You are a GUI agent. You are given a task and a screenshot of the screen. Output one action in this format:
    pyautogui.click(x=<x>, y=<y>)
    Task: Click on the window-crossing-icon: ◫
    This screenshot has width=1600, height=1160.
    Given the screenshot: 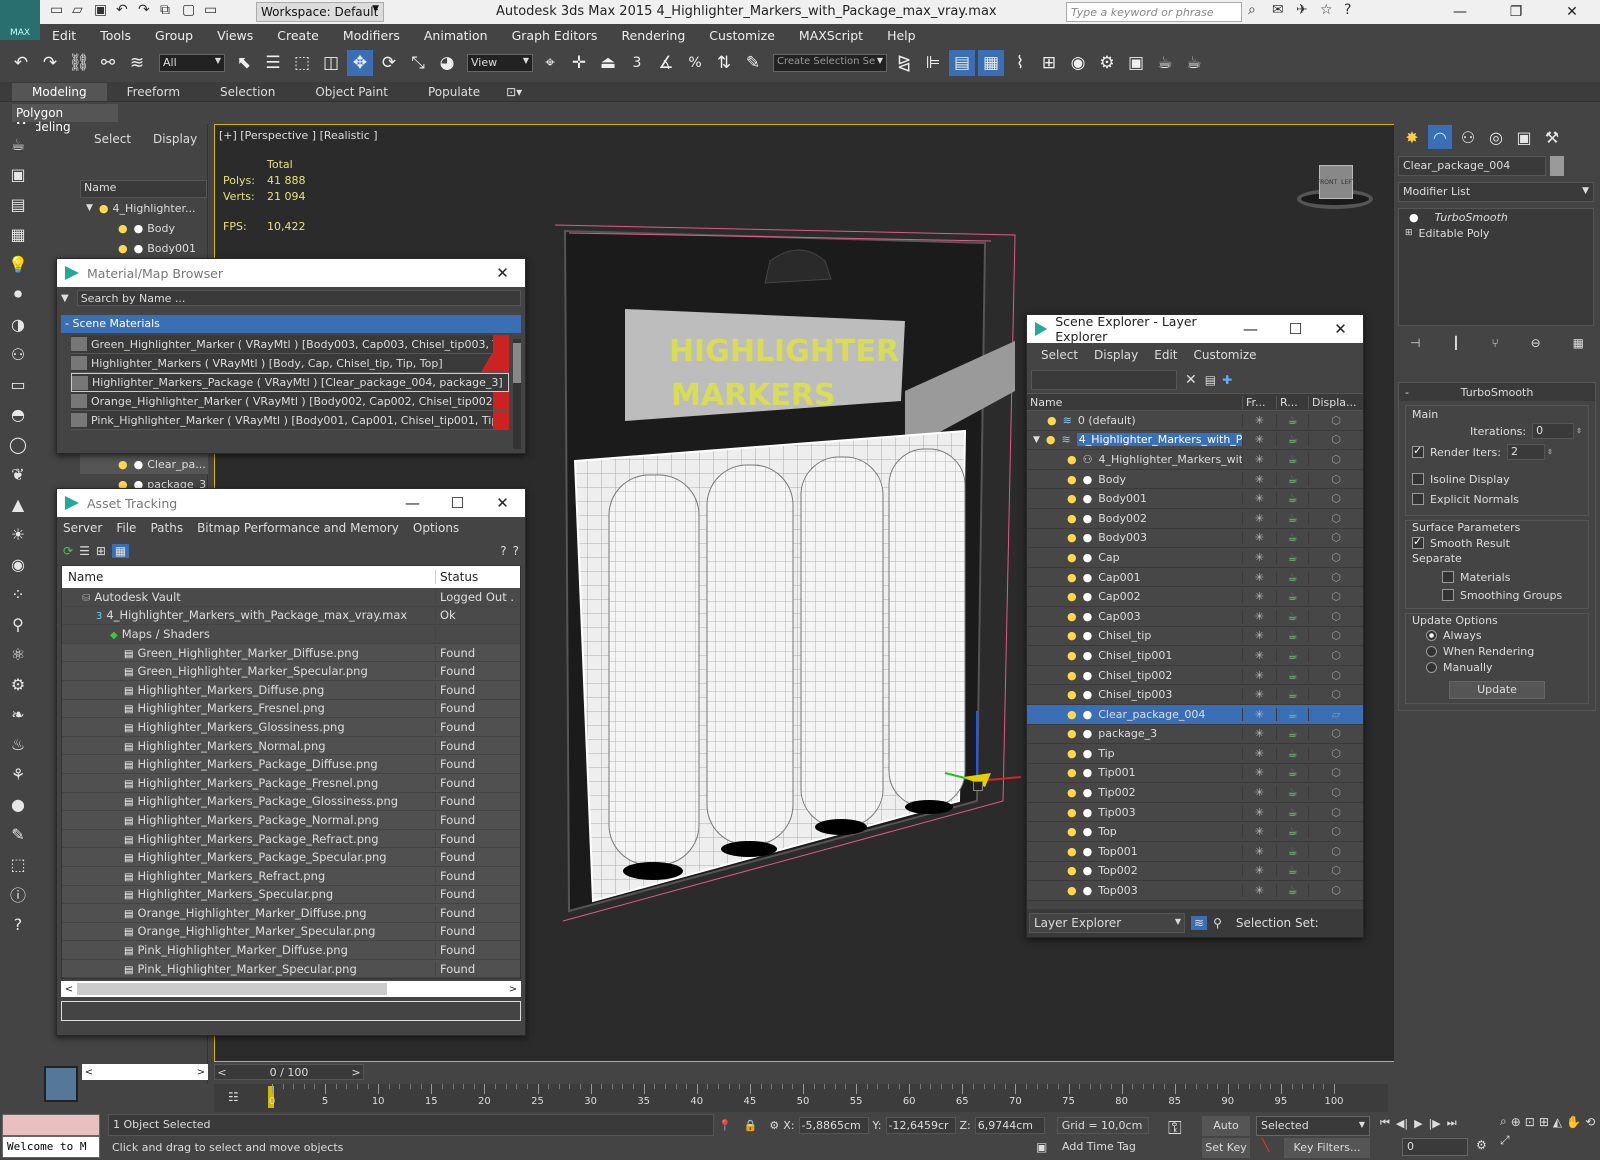 What is the action you would take?
    pyautogui.click(x=331, y=63)
    